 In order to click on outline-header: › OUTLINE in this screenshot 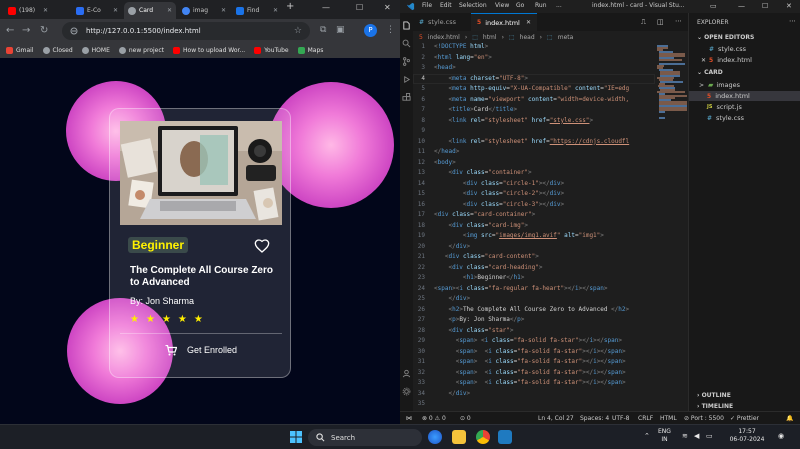, I will do `click(714, 395)`.